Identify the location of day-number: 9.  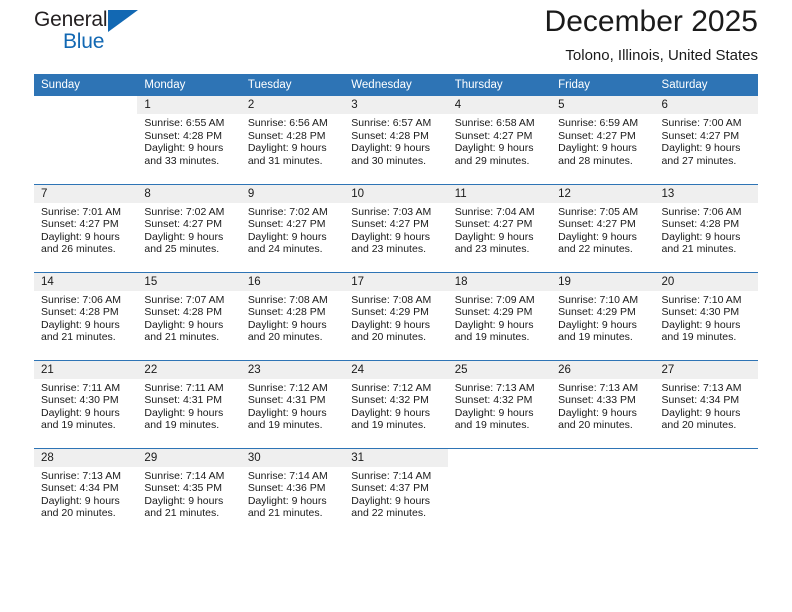
(292, 193).